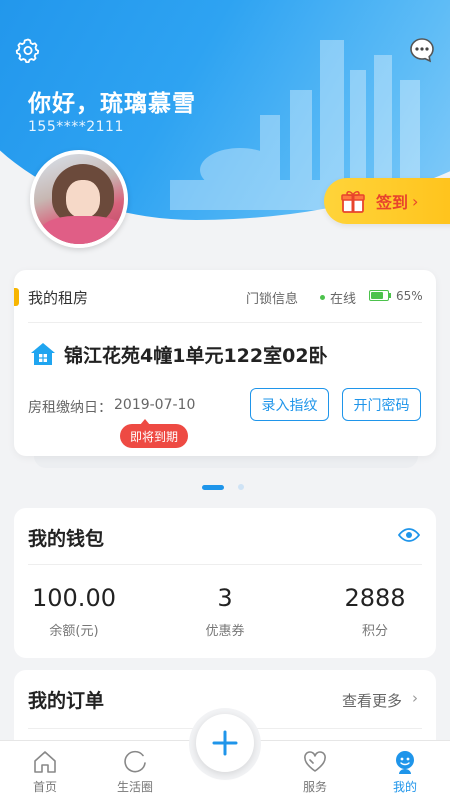  Describe the element at coordinates (66, 701) in the screenshot. I see `orders-title: 我的订单` at that location.